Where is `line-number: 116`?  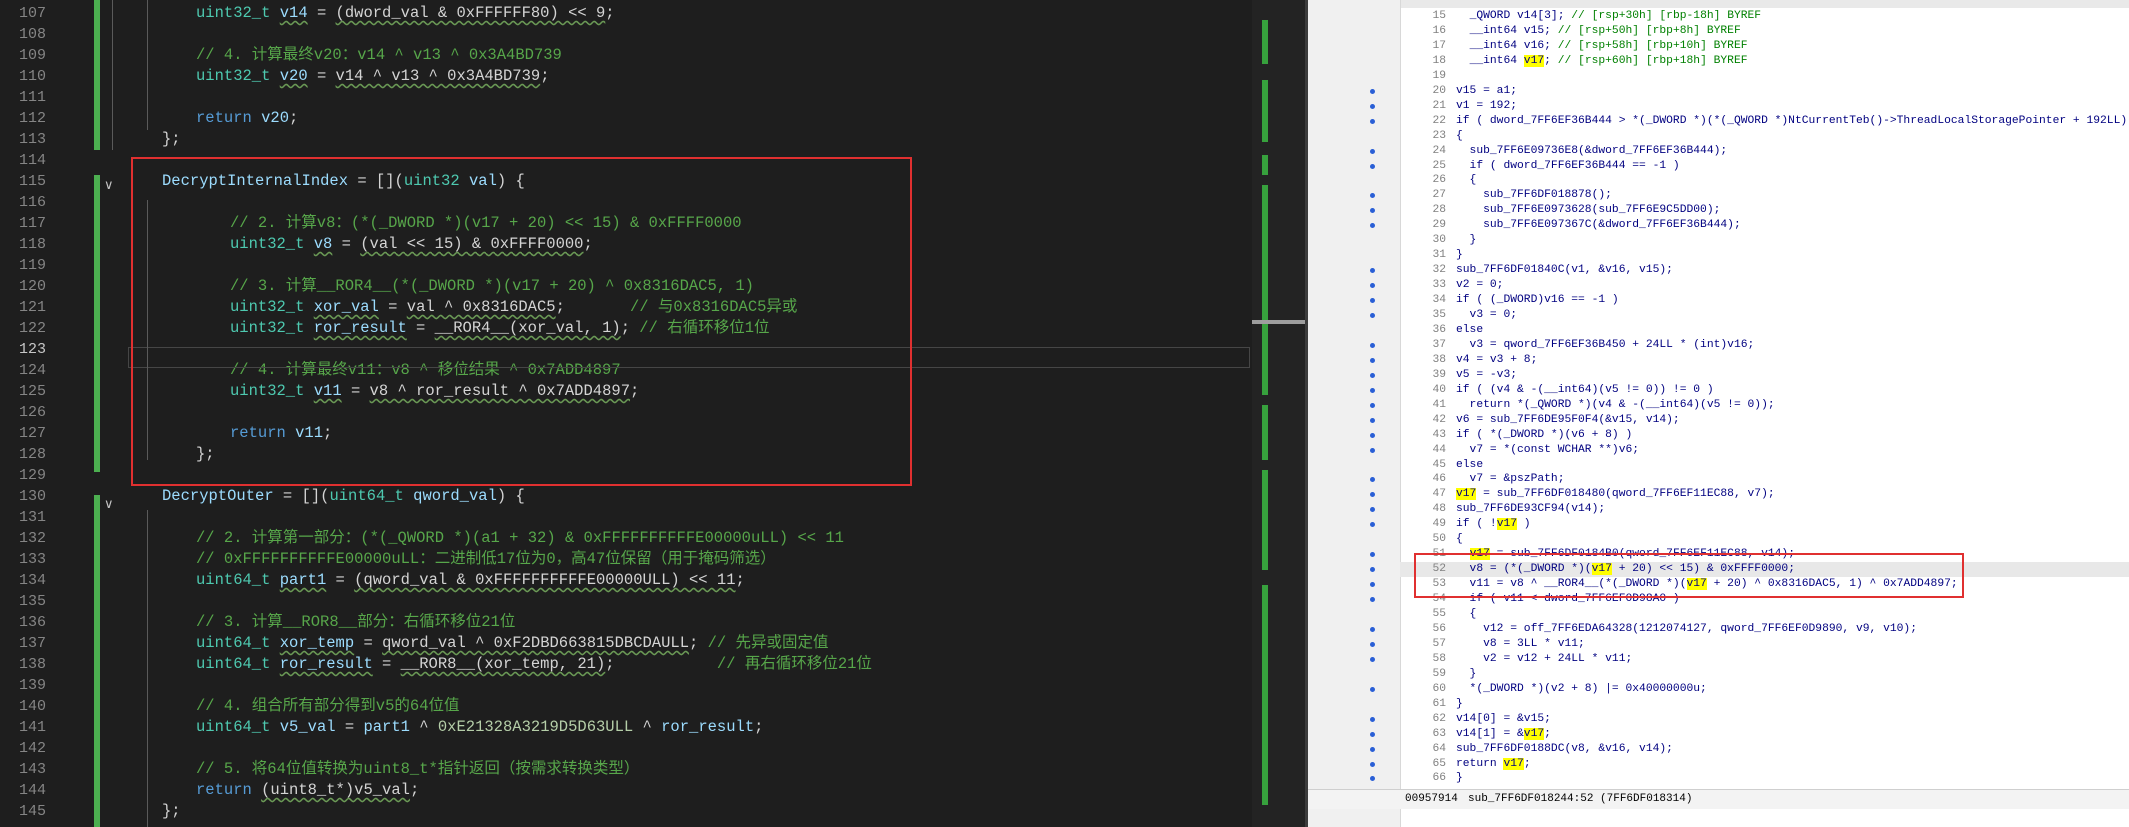 line-number: 116 is located at coordinates (32, 202).